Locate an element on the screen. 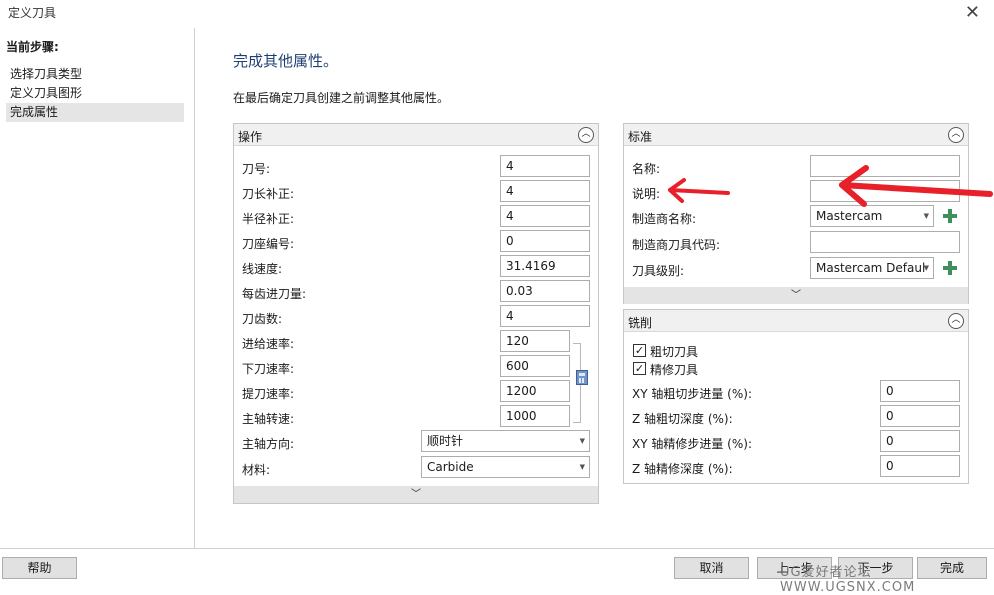  surface-speed-input: 31.4169 is located at coordinates (545, 266).